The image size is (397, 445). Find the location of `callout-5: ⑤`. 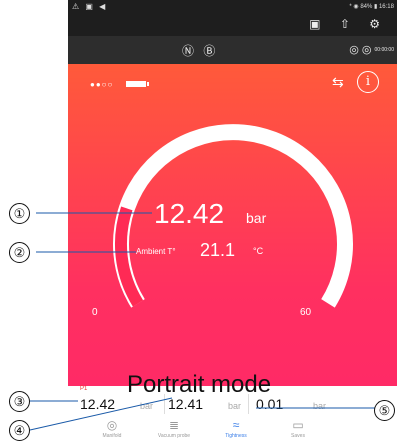

callout-5: ⑤ is located at coordinates (384, 410).